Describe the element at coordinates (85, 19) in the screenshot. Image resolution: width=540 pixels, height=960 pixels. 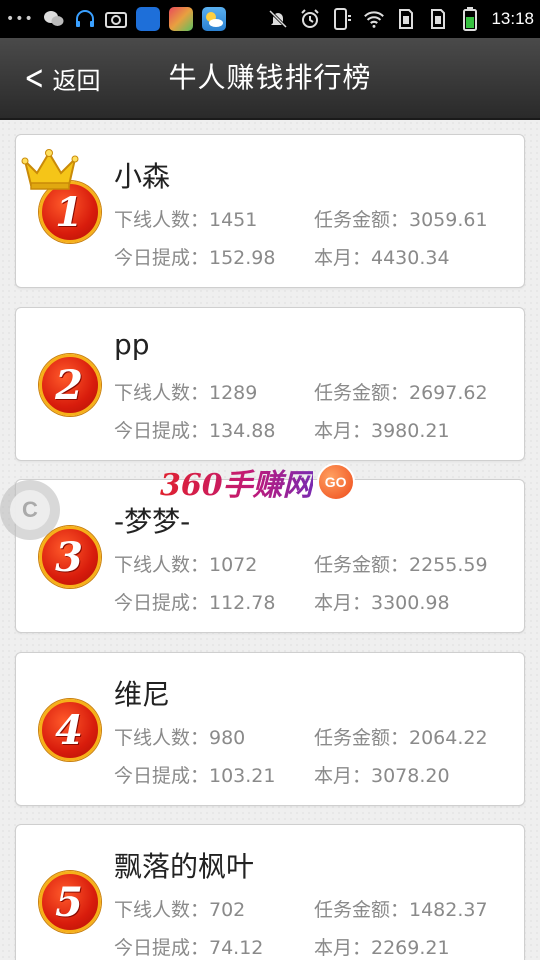
I see `headset-icon` at that location.